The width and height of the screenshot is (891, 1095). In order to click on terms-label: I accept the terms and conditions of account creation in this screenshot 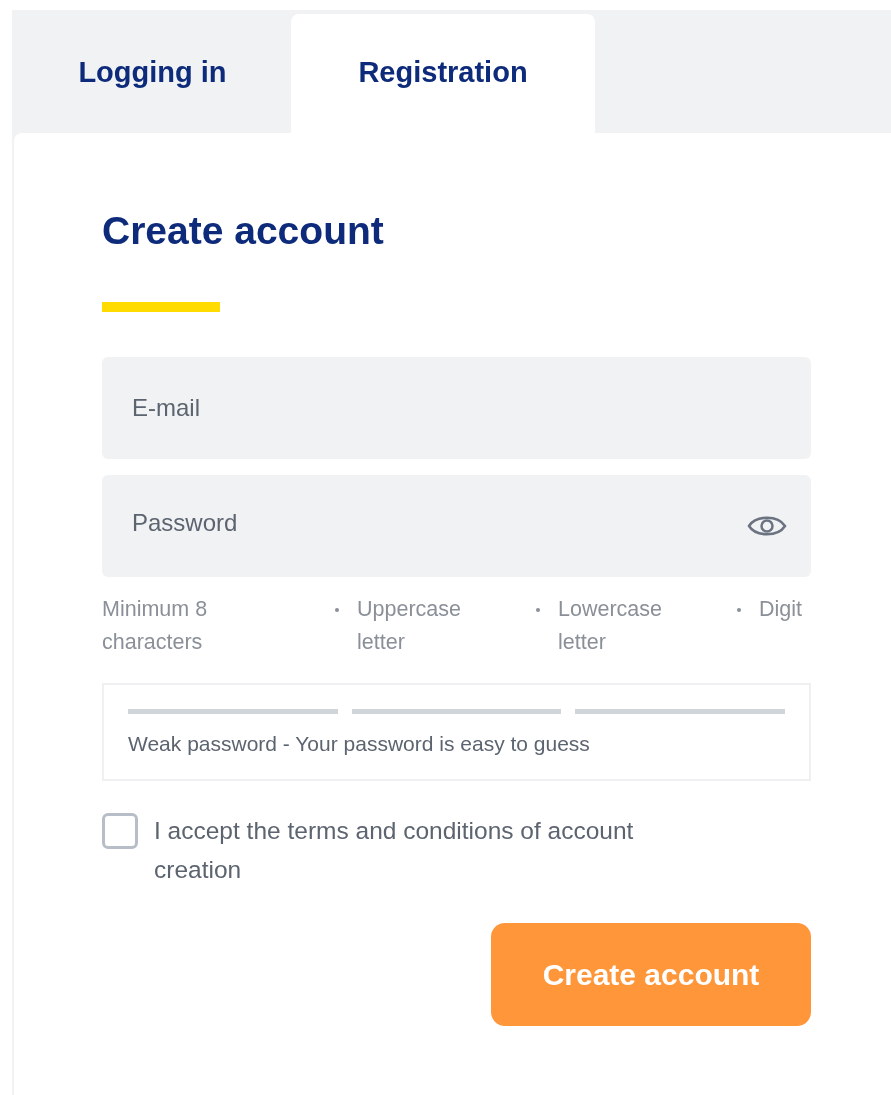, I will do `click(394, 850)`.